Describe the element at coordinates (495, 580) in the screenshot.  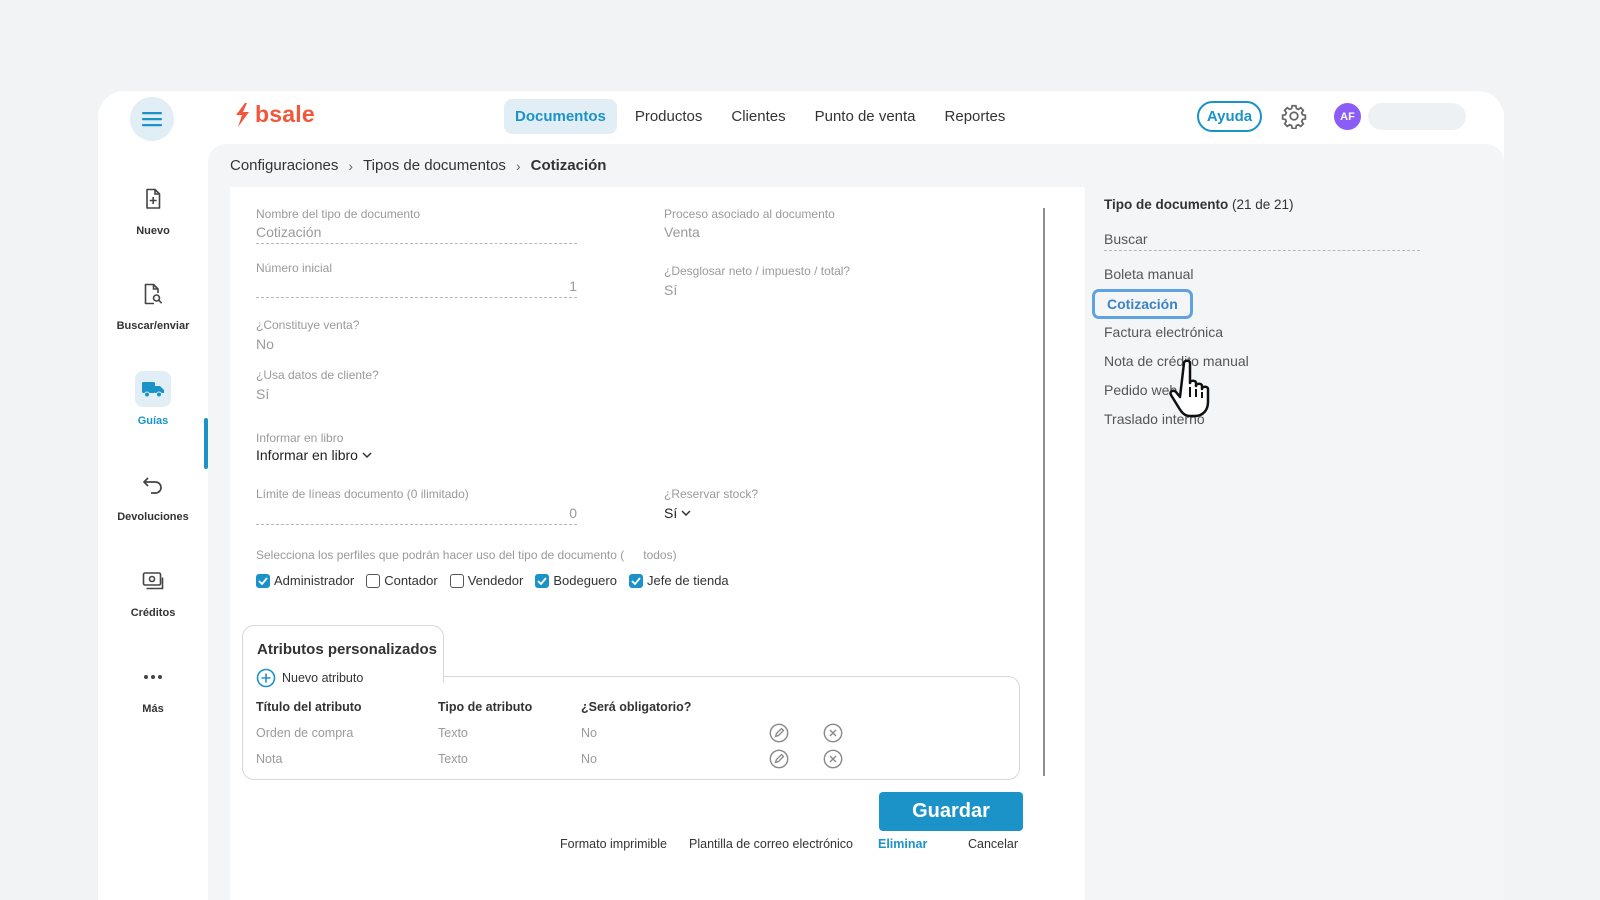
I see `checkbox-label: Vendedor` at that location.